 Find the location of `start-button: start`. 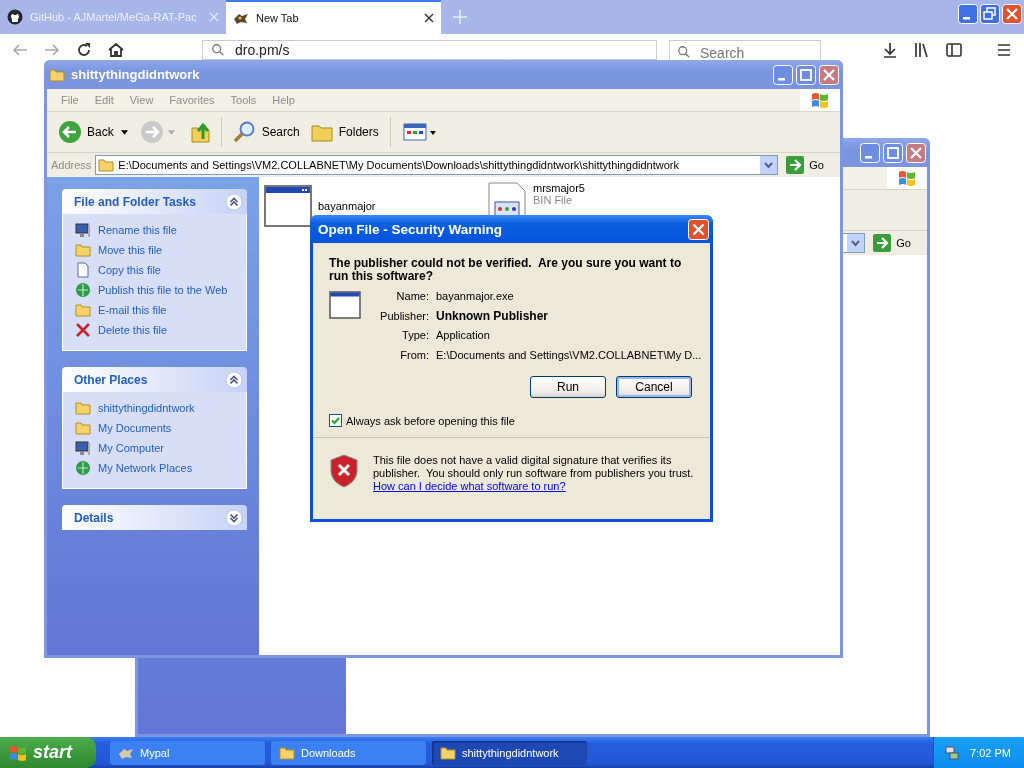

start-button: start is located at coordinates (48, 752).